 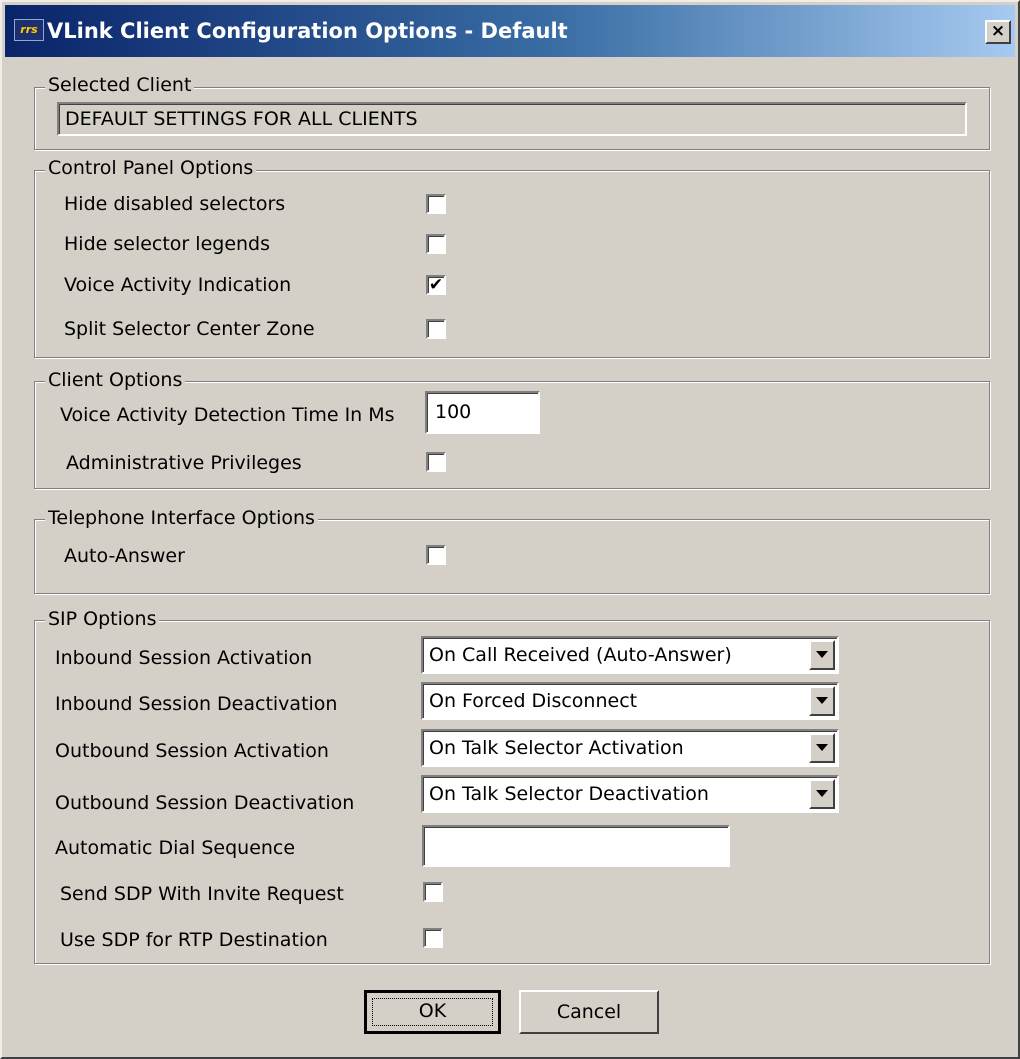 I want to click on auto-answer-label: Auto-Answer, so click(x=124, y=556).